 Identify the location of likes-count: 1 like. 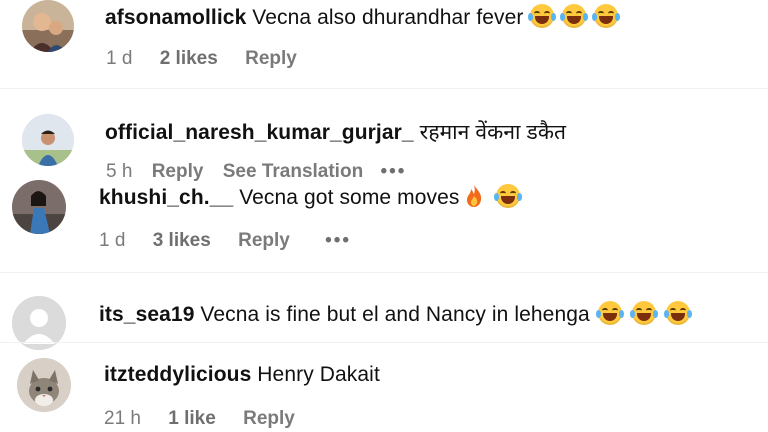
(192, 419).